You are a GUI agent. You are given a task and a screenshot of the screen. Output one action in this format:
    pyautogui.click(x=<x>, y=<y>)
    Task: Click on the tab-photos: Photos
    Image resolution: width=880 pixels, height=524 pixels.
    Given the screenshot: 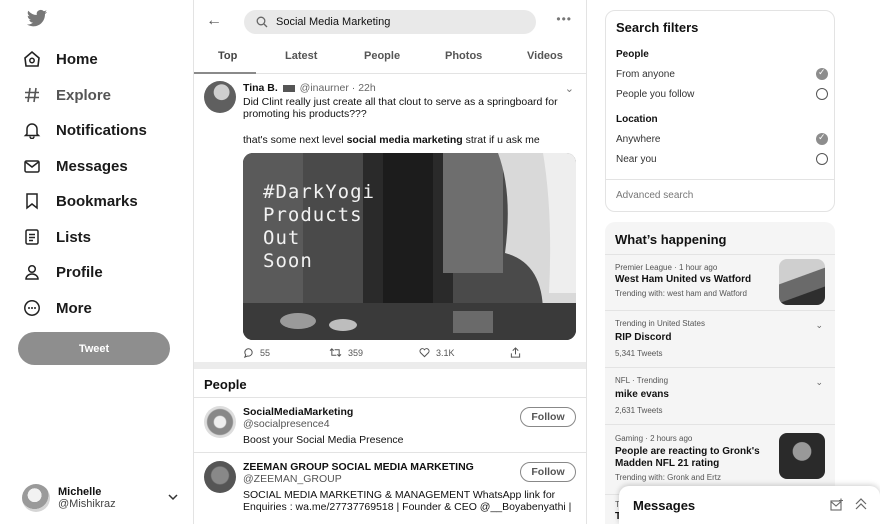 What is the action you would take?
    pyautogui.click(x=463, y=56)
    